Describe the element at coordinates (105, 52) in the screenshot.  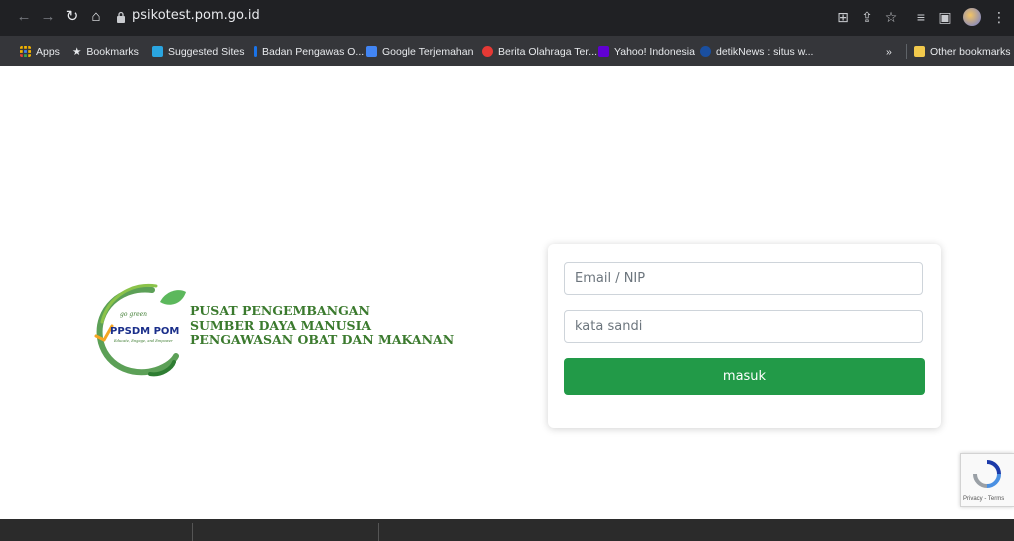
I see `bookmark-bookmarks: ★ Bookmarks` at that location.